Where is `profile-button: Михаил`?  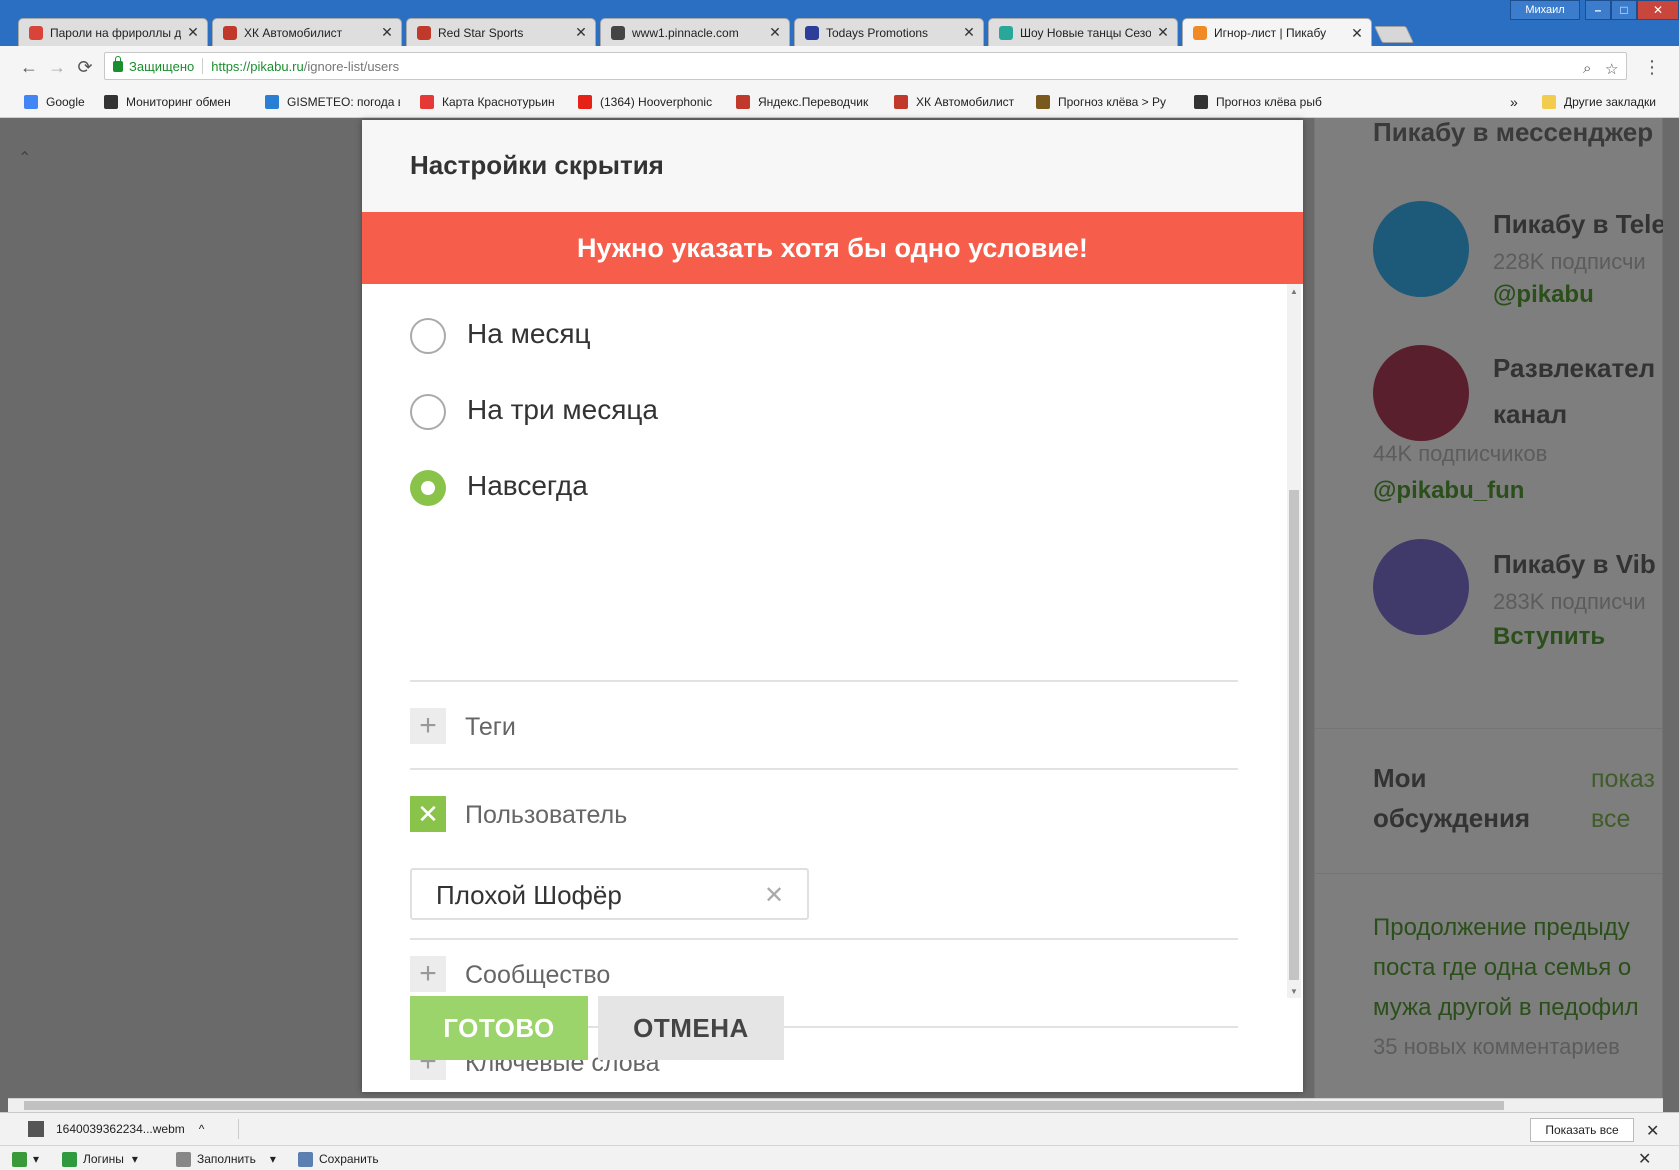 profile-button: Михаил is located at coordinates (1545, 10).